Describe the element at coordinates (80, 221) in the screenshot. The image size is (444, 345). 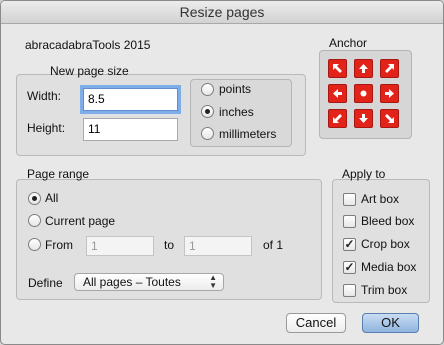
I see `range-current-label: Current page` at that location.